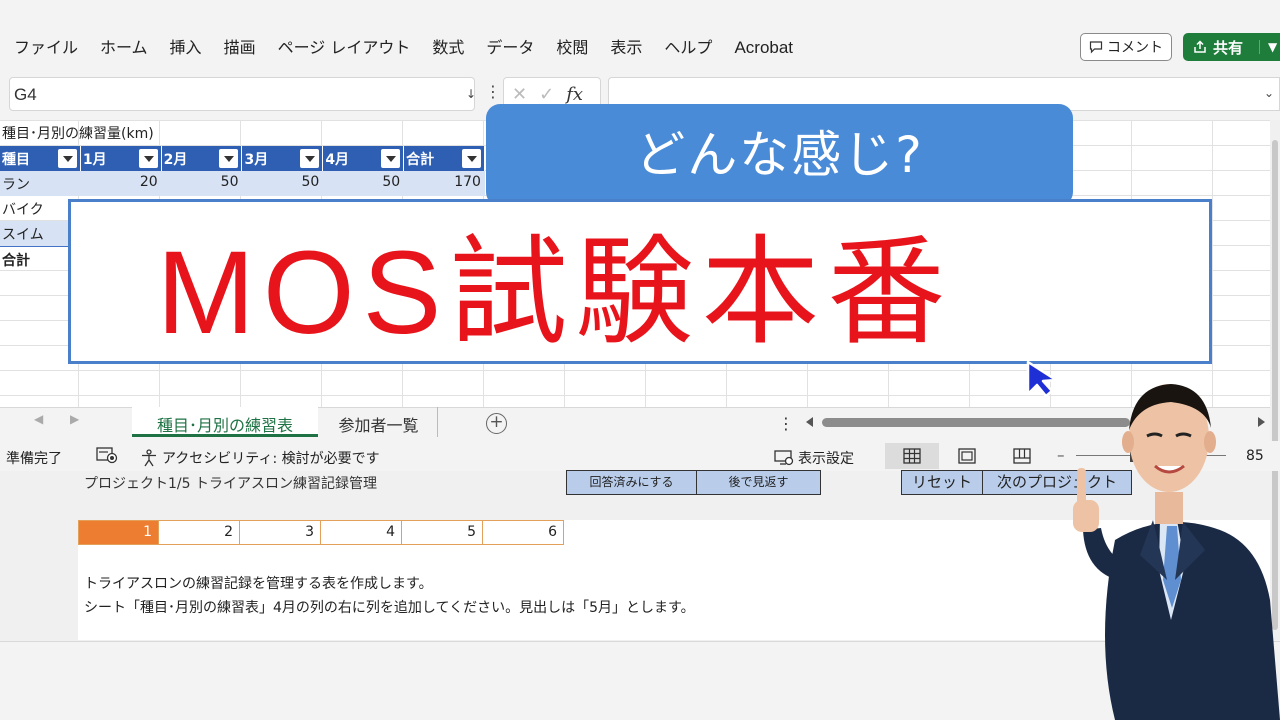  Describe the element at coordinates (256, 160) in the screenshot. I see `header-label: 3月` at that location.